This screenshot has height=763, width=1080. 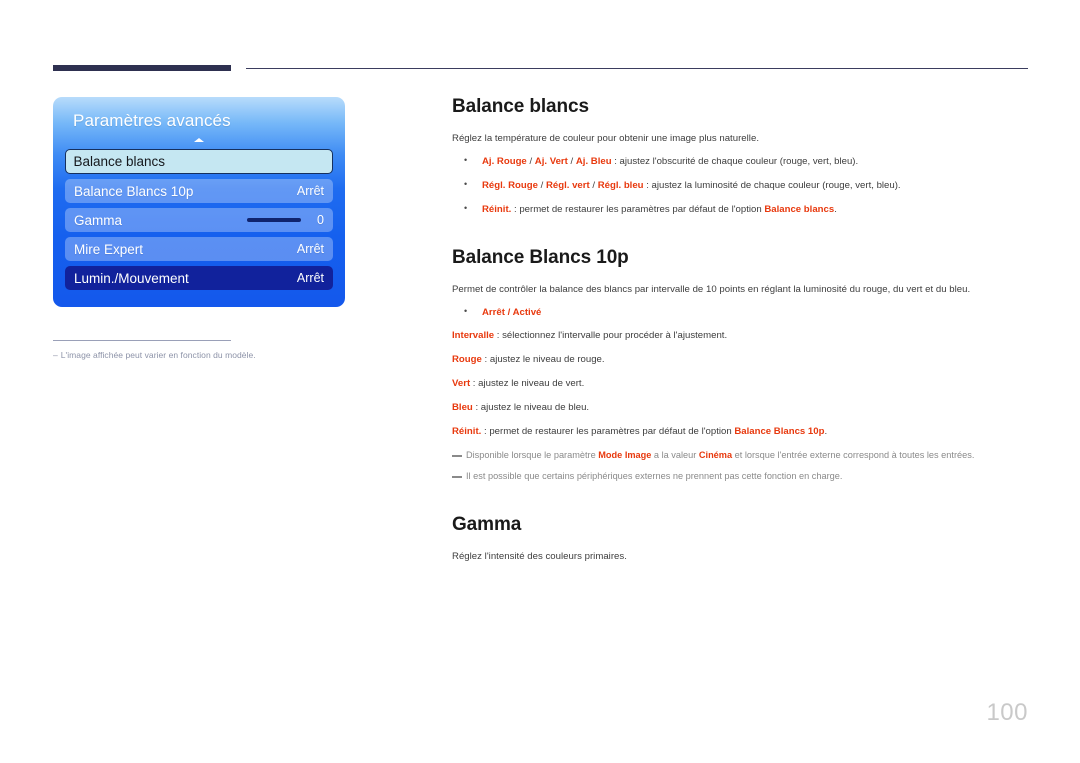 What do you see at coordinates (487, 524) in the screenshot?
I see `heading-gamma: Gamma` at bounding box center [487, 524].